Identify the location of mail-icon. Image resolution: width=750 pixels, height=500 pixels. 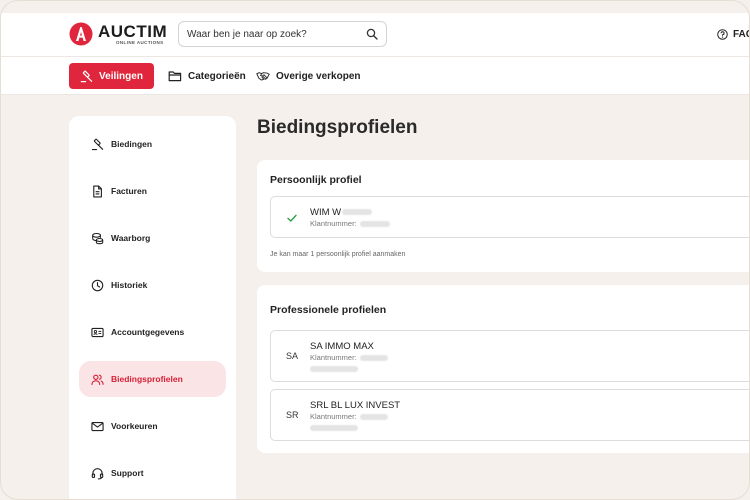
(97, 426).